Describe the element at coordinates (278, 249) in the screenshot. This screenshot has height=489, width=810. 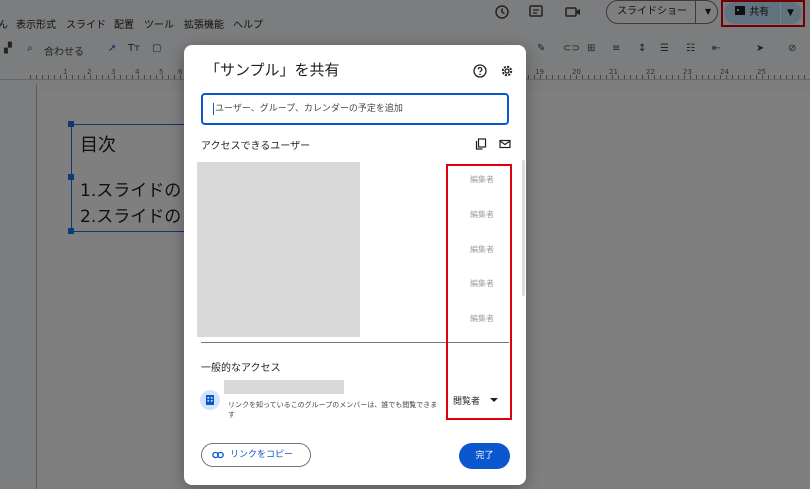
I see `redacted-user-list` at that location.